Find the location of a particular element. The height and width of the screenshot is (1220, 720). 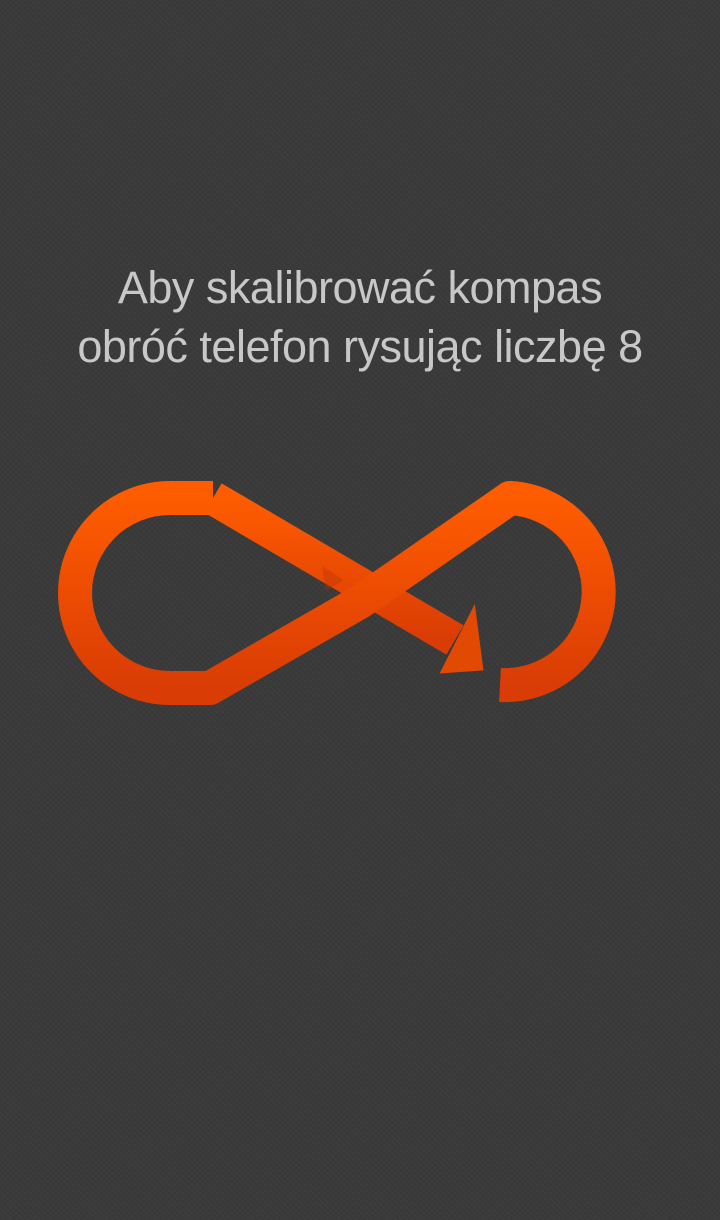

instruction-line-2: obróć telefon rysując liczbę 8 is located at coordinates (360, 346).